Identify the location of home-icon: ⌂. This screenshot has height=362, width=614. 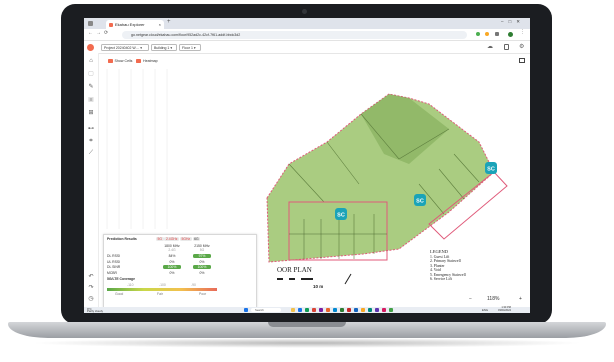
(91, 61).